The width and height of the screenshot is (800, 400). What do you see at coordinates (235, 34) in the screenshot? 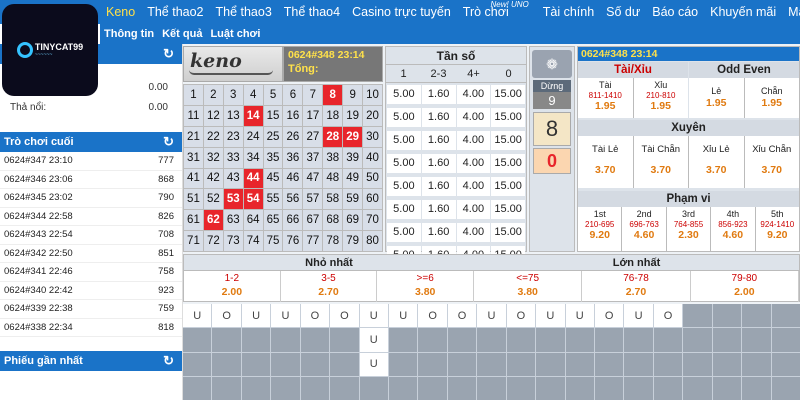
I see `subnav-item: Luật chơi` at bounding box center [235, 34].